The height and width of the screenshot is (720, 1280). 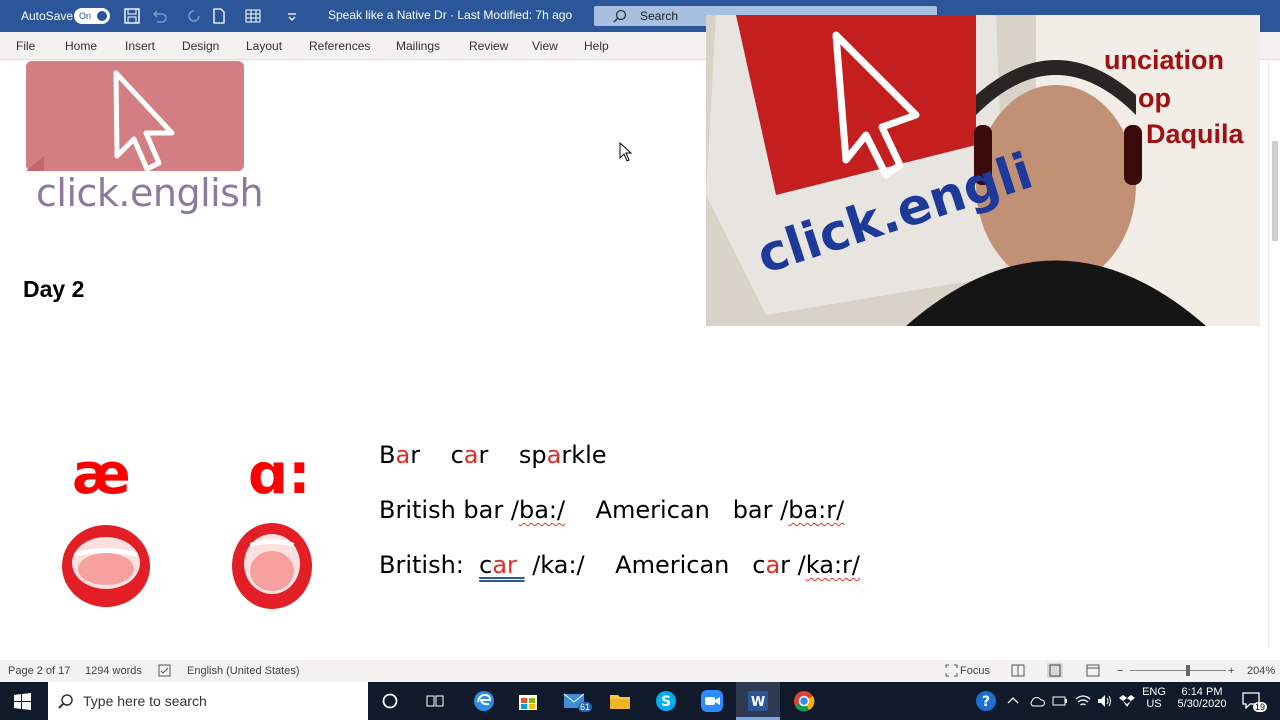 I want to click on car-pronunciation-line: British: car /ka:/ American car /ka:r/, so click(x=619, y=565).